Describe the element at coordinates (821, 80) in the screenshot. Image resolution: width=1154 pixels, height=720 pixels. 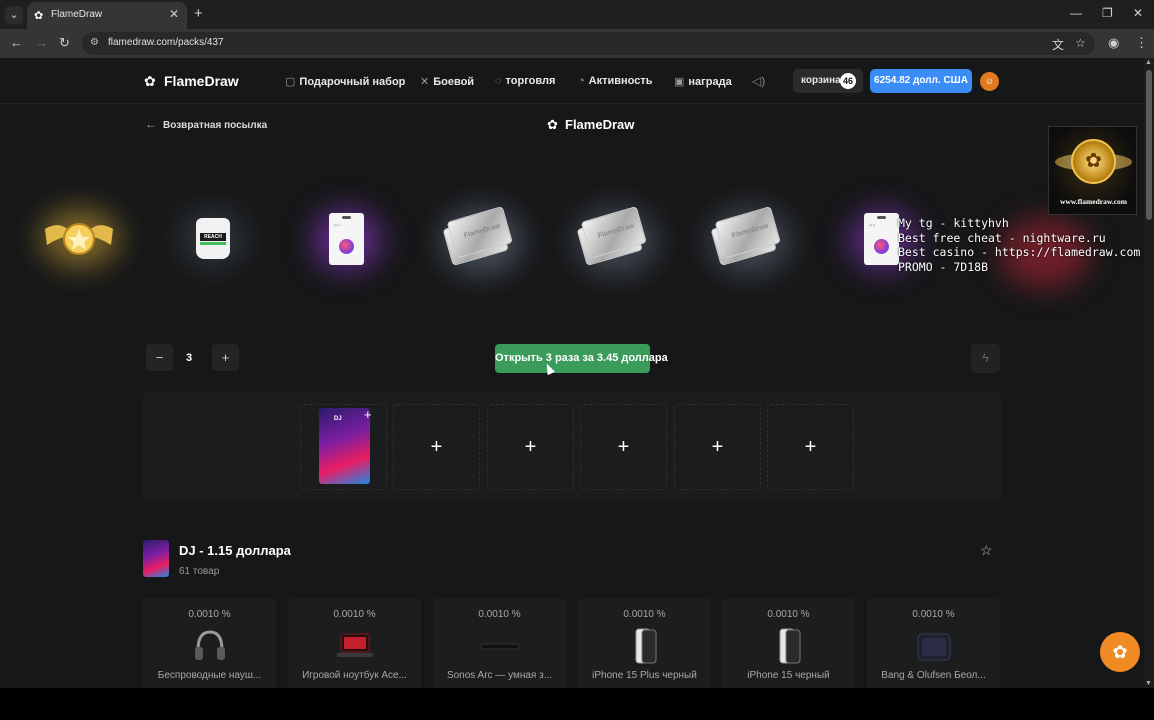
I see `cart-label: корзина` at that location.